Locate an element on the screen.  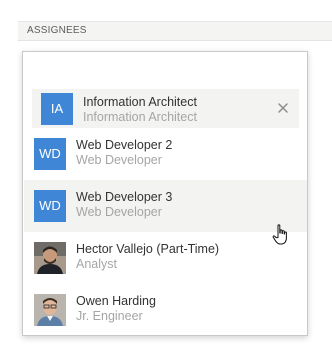
assignee-role: Information Architect is located at coordinates (140, 117).